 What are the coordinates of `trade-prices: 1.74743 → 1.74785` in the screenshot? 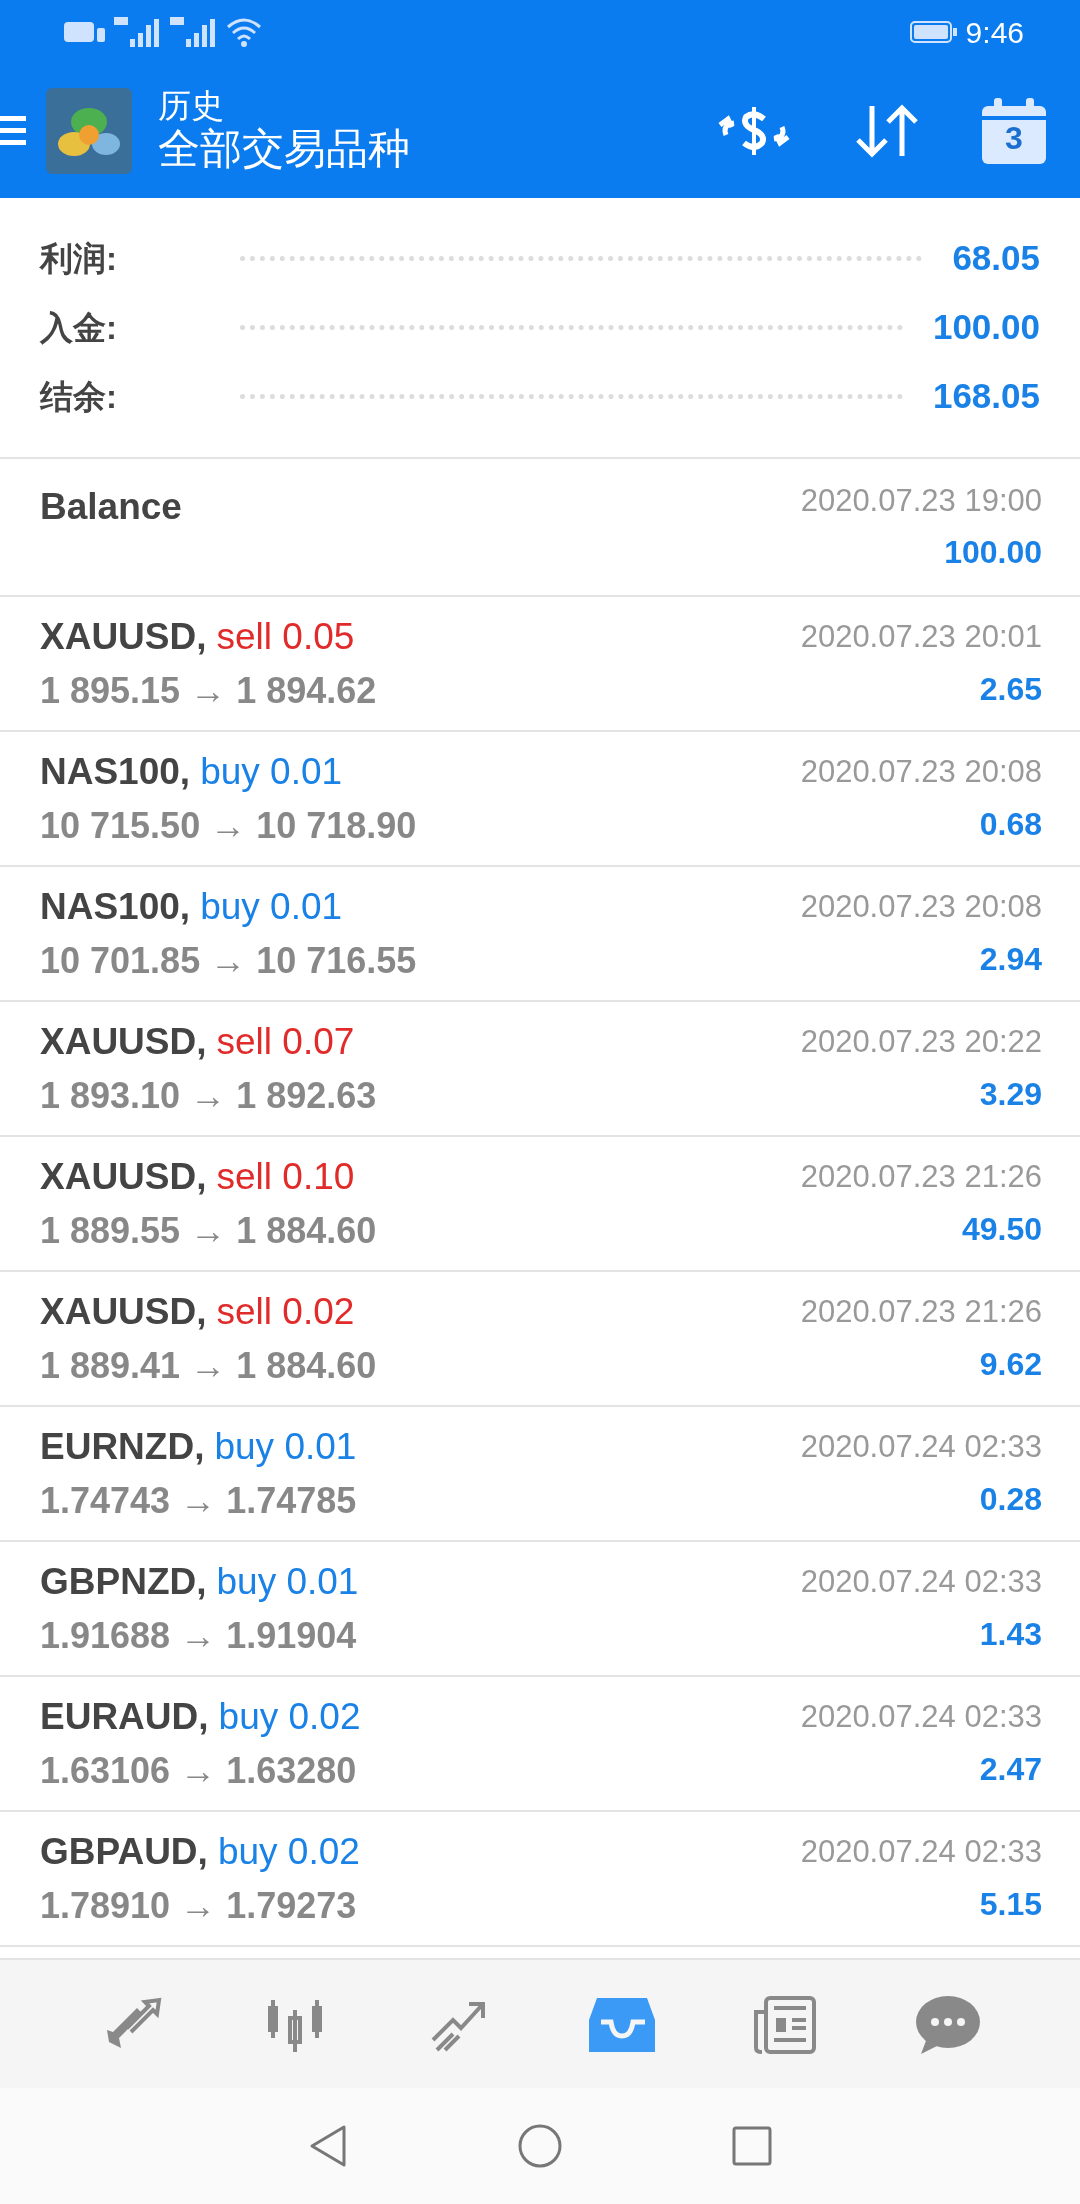 It's located at (198, 1501).